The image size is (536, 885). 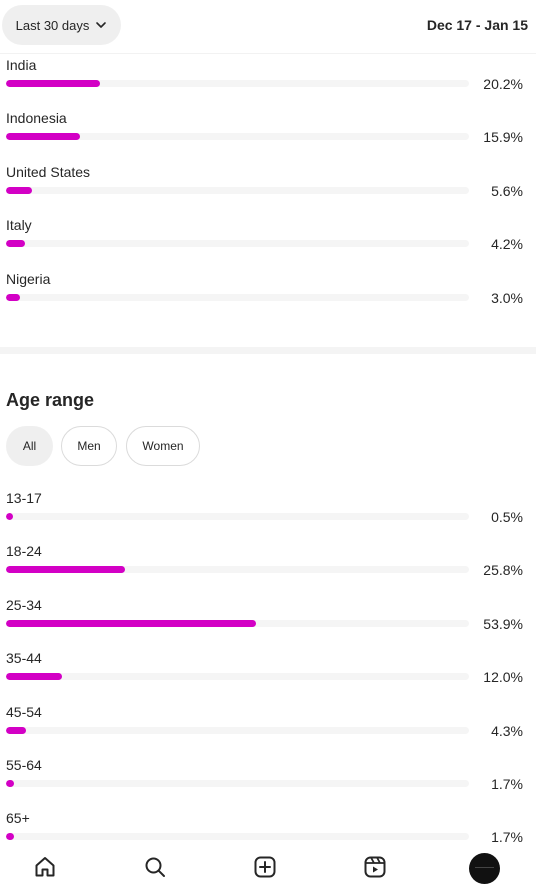 I want to click on row-value: 53.9%, so click(x=503, y=623).